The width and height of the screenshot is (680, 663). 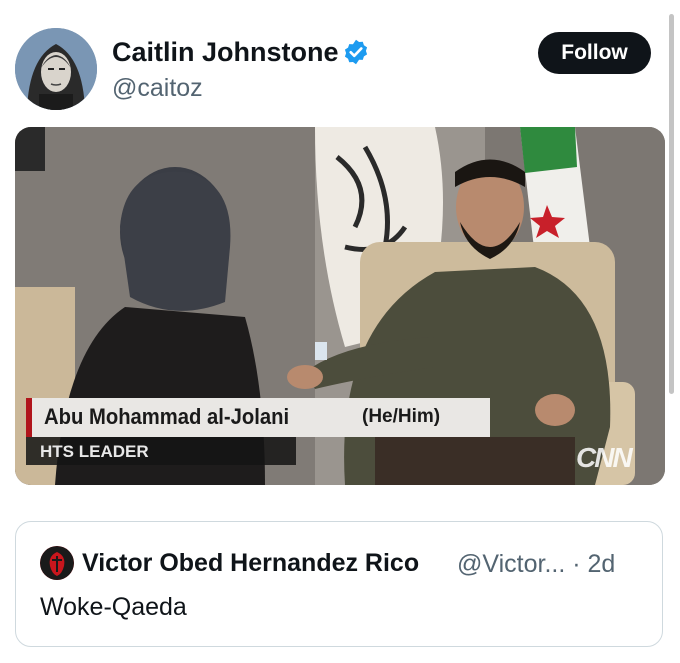 What do you see at coordinates (167, 416) in the screenshot?
I see `lower-third-name: Abu Mohammad al-Jolani` at bounding box center [167, 416].